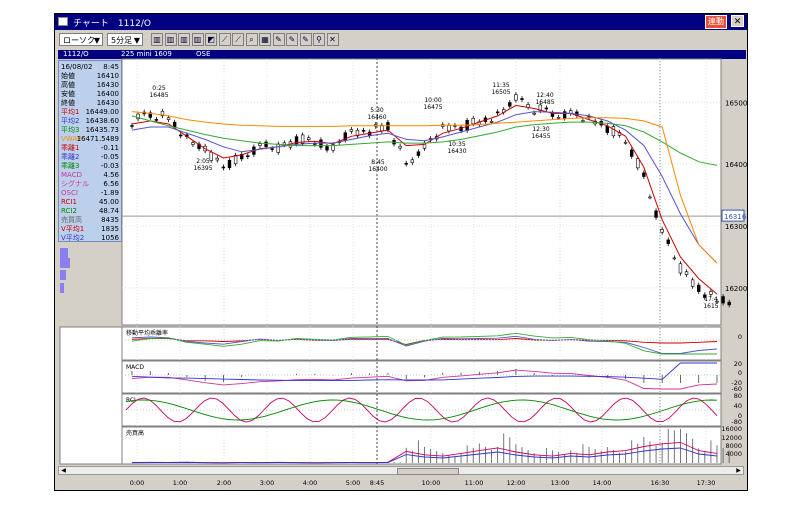  Describe the element at coordinates (736, 103) in the screenshot. I see `price-axis-label: 16500` at that location.